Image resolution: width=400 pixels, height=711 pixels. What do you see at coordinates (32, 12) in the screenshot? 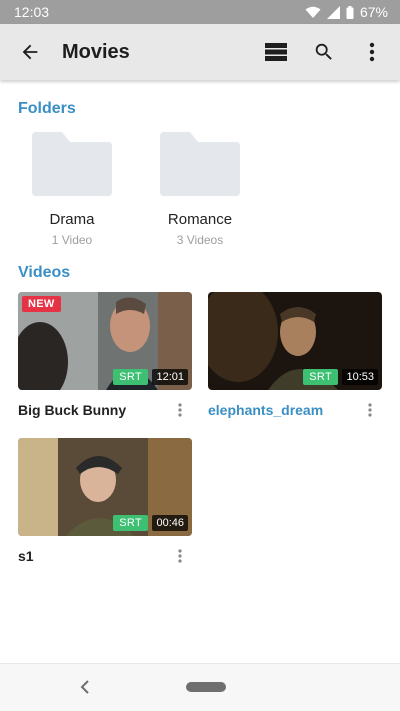
I see `status-time: 12:03` at bounding box center [32, 12].